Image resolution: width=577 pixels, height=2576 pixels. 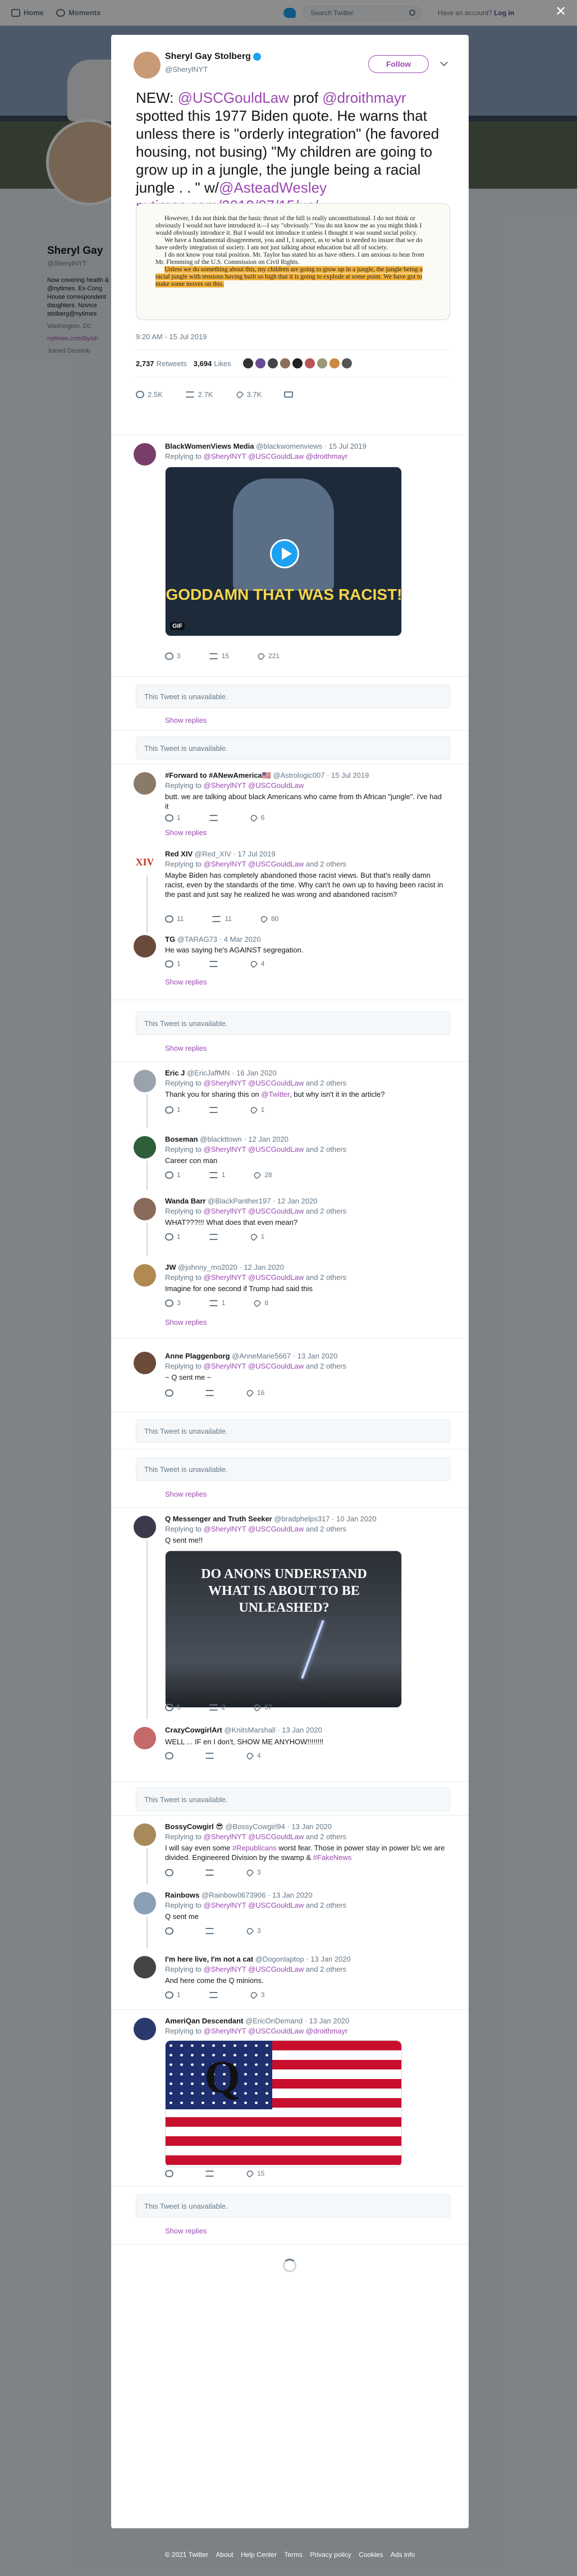 What do you see at coordinates (260, 1302) in the screenshot?
I see `like-button: 8` at bounding box center [260, 1302].